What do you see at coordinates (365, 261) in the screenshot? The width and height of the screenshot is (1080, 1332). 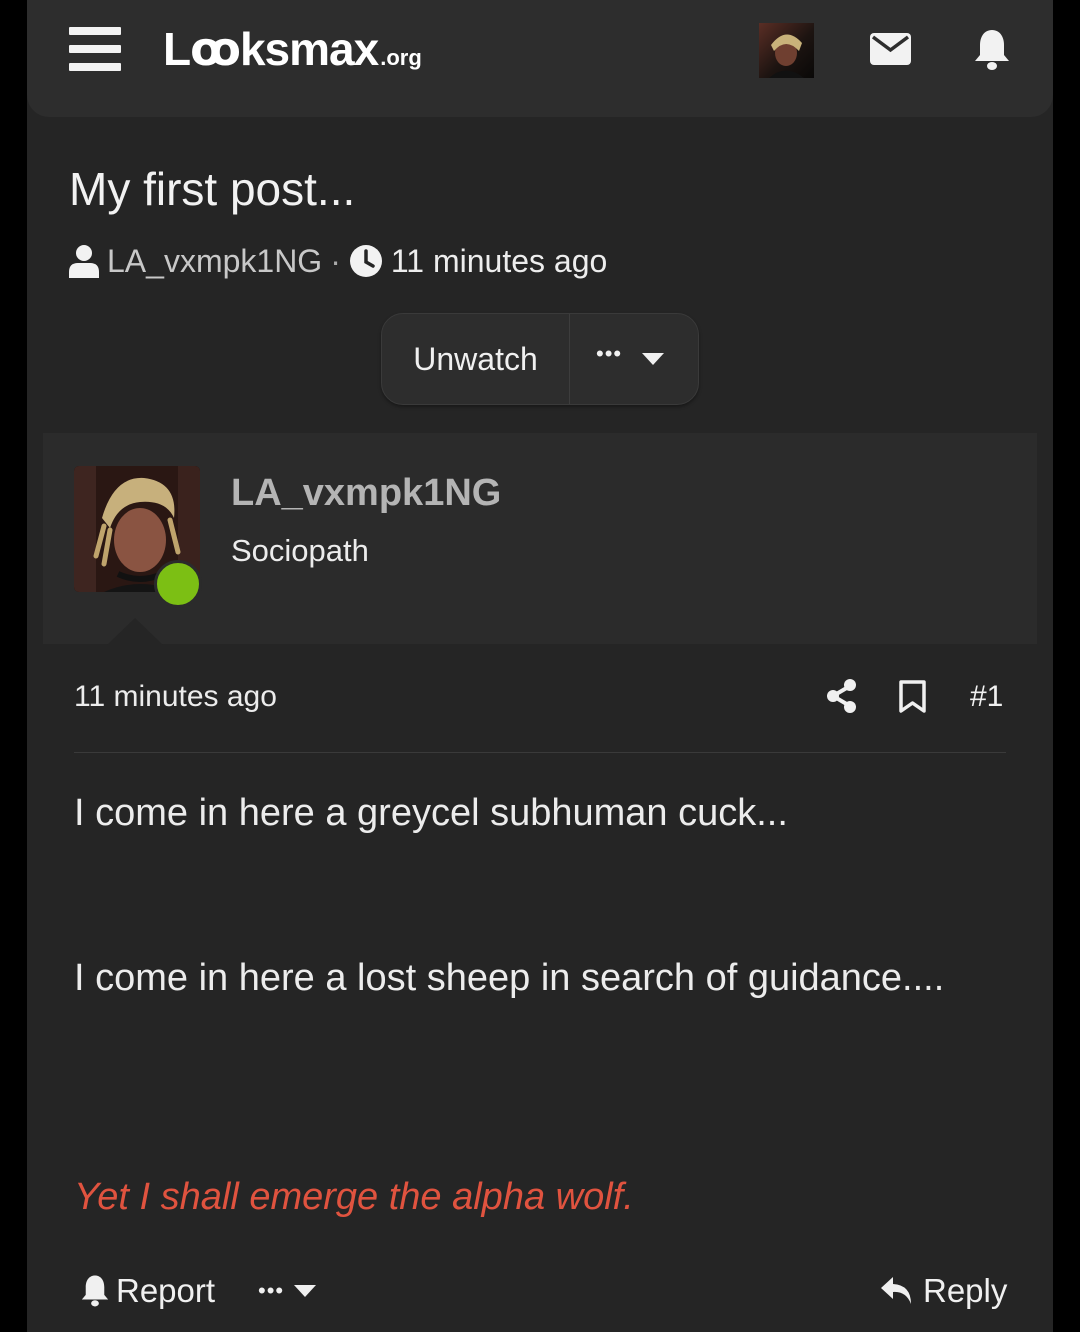 I see `clock-icon` at bounding box center [365, 261].